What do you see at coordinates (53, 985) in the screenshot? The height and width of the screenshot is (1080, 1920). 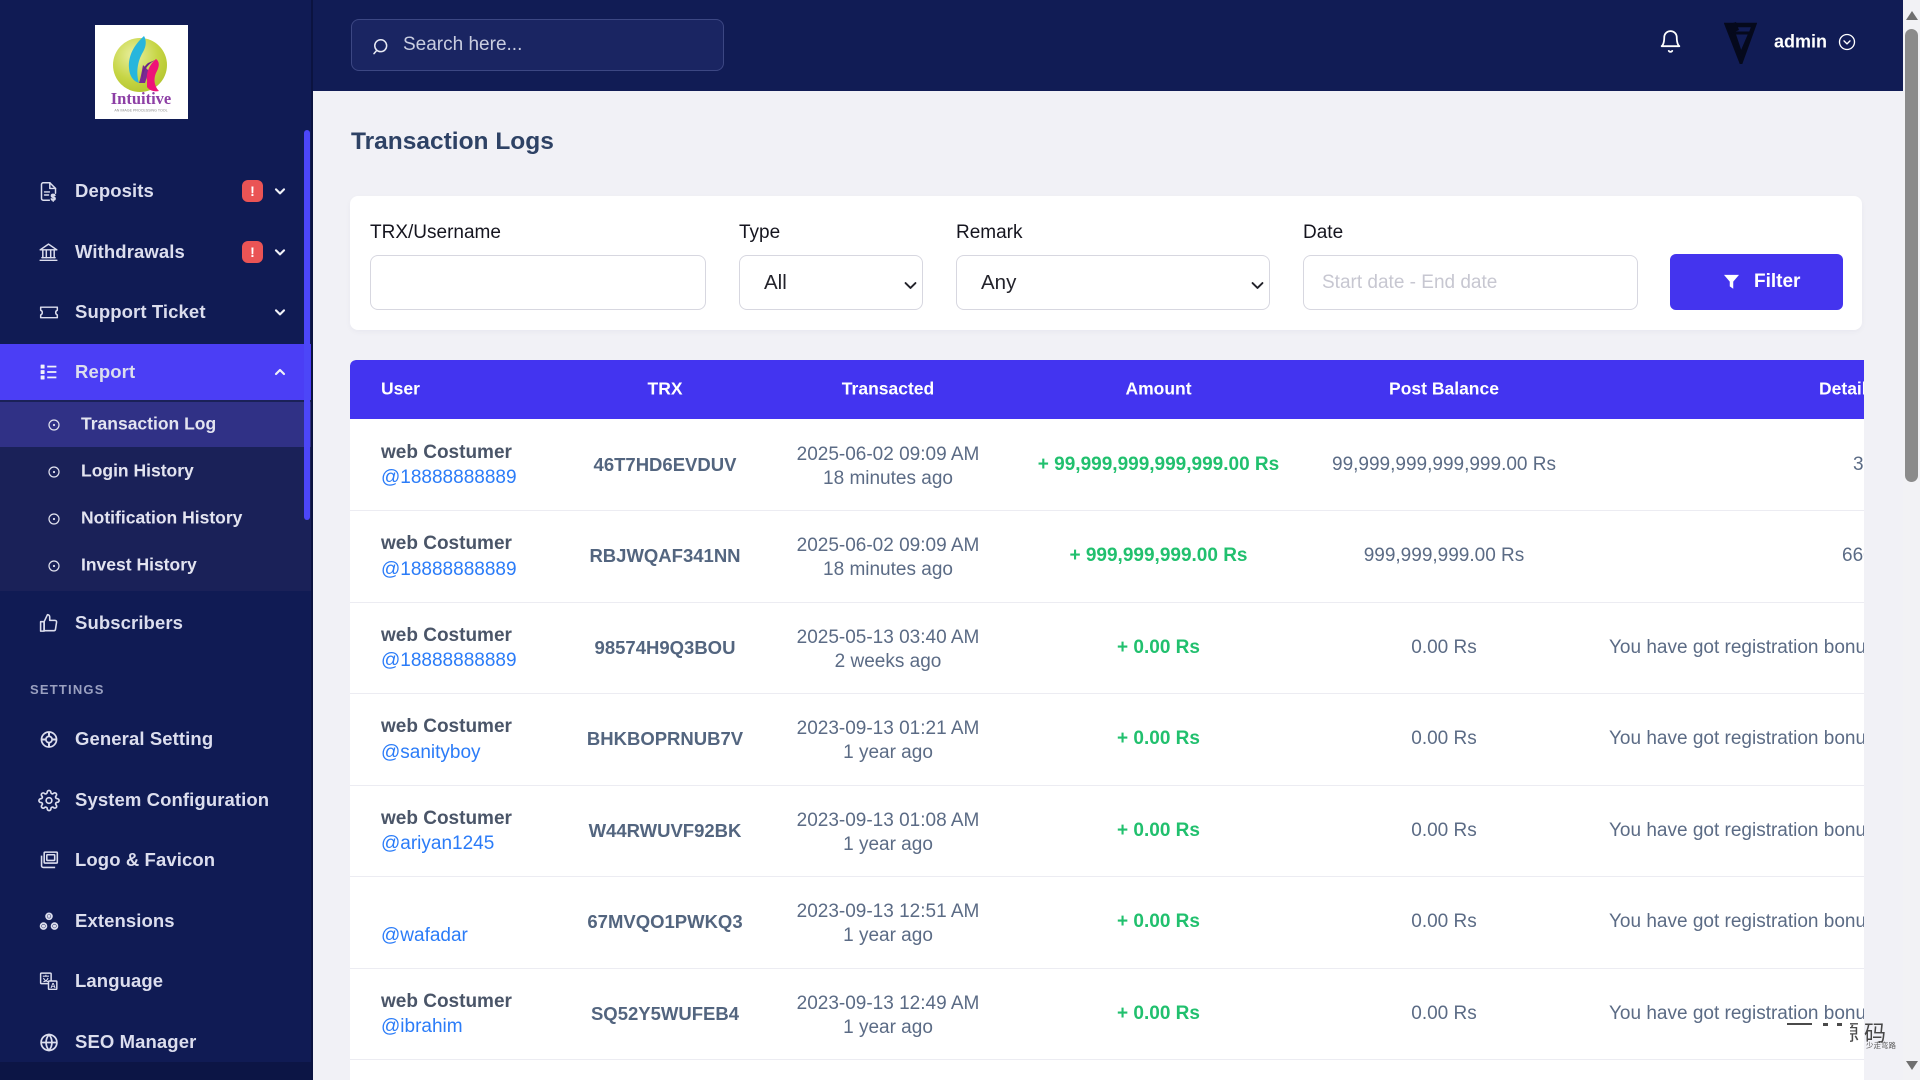 I see `svg-text: A` at bounding box center [53, 985].